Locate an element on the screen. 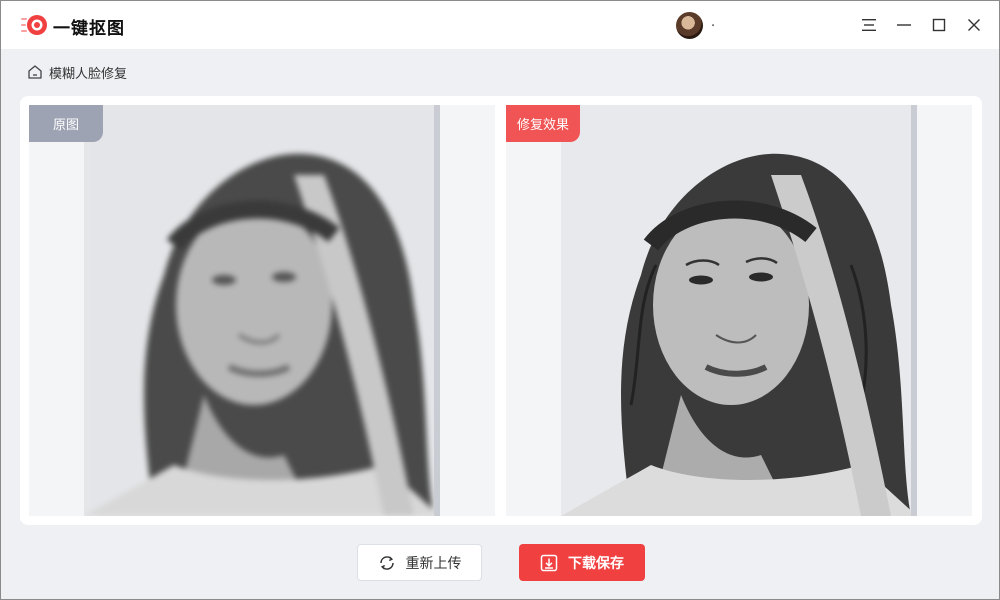 This screenshot has width=1000, height=600. breadcrumb-label: 模糊人脸修复 is located at coordinates (88, 74).